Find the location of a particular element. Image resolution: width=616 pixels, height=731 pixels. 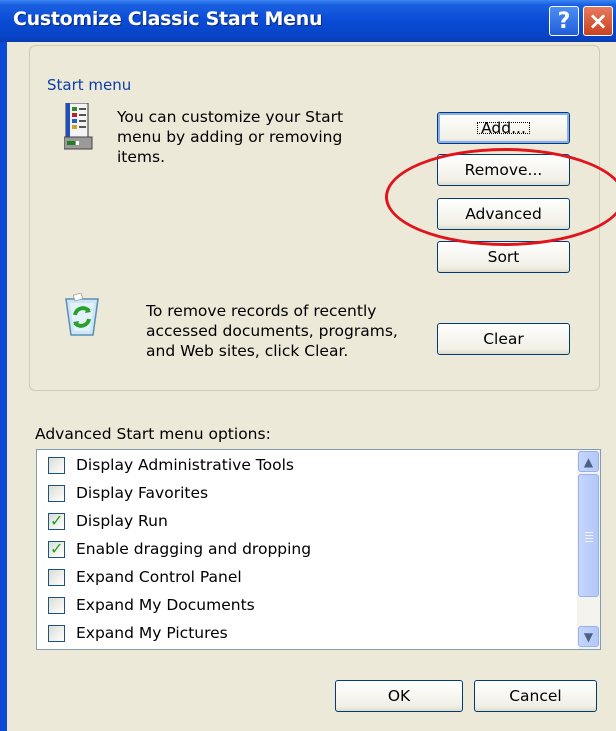

description-line: menu by adding or removing is located at coordinates (230, 137).